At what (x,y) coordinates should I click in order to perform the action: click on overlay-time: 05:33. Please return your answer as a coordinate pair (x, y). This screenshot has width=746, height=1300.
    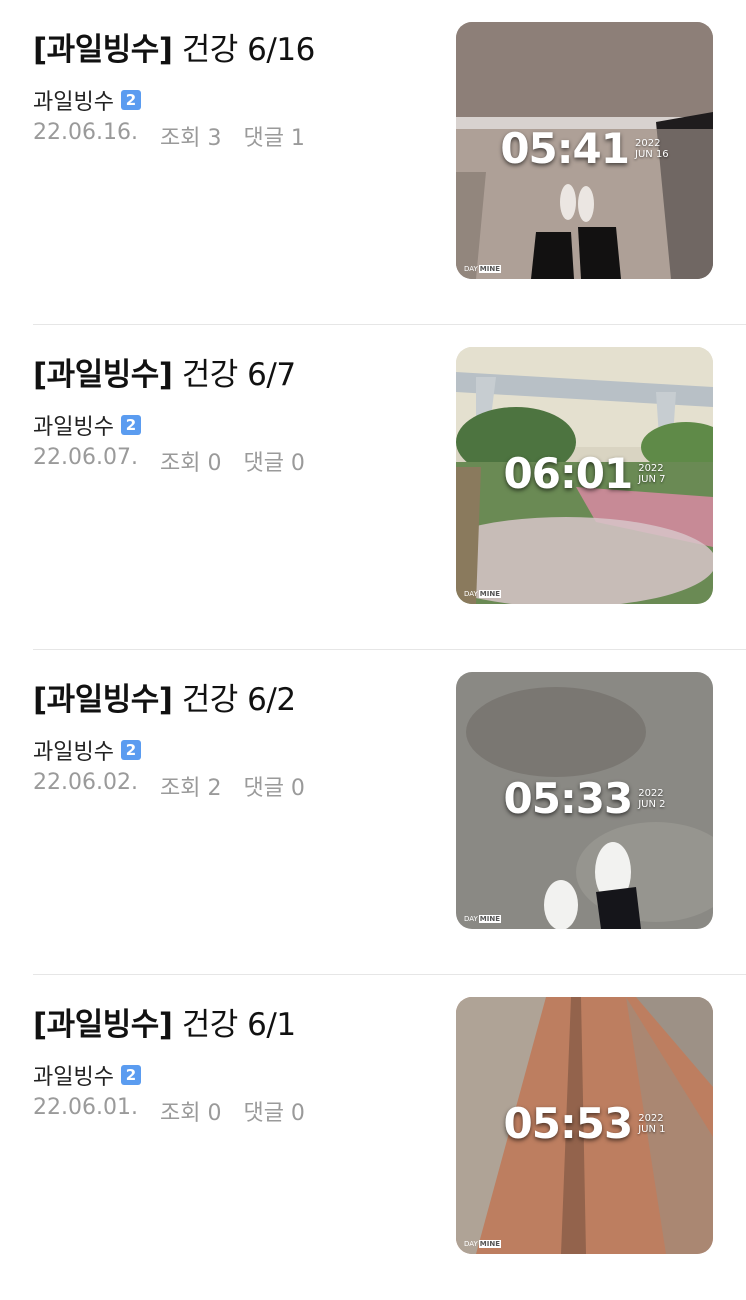
    Looking at the image, I should click on (568, 798).